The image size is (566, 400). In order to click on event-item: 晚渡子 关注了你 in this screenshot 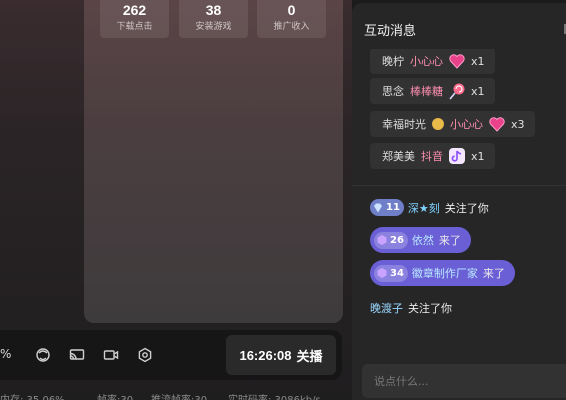, I will do `click(411, 308)`.